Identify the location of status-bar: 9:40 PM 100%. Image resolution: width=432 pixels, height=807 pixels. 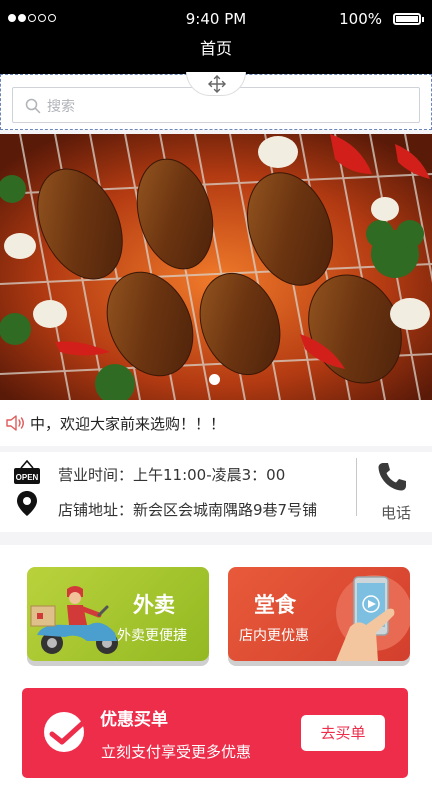
(216, 18).